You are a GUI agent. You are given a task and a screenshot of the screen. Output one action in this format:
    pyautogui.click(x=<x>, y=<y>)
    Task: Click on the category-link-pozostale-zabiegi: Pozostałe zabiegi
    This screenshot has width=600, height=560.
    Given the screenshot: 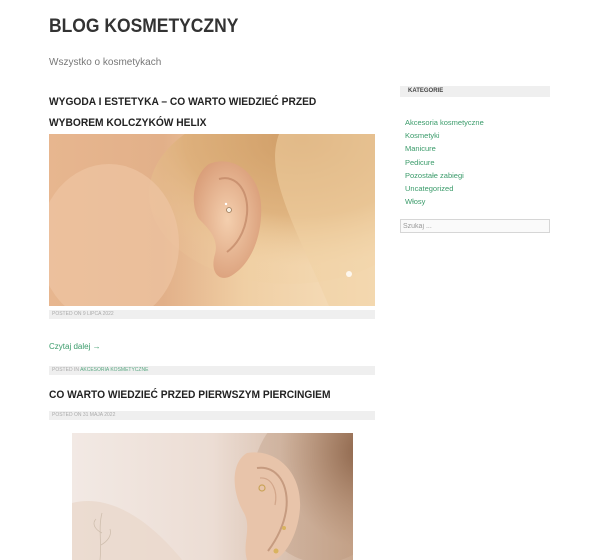 What is the action you would take?
    pyautogui.click(x=434, y=175)
    